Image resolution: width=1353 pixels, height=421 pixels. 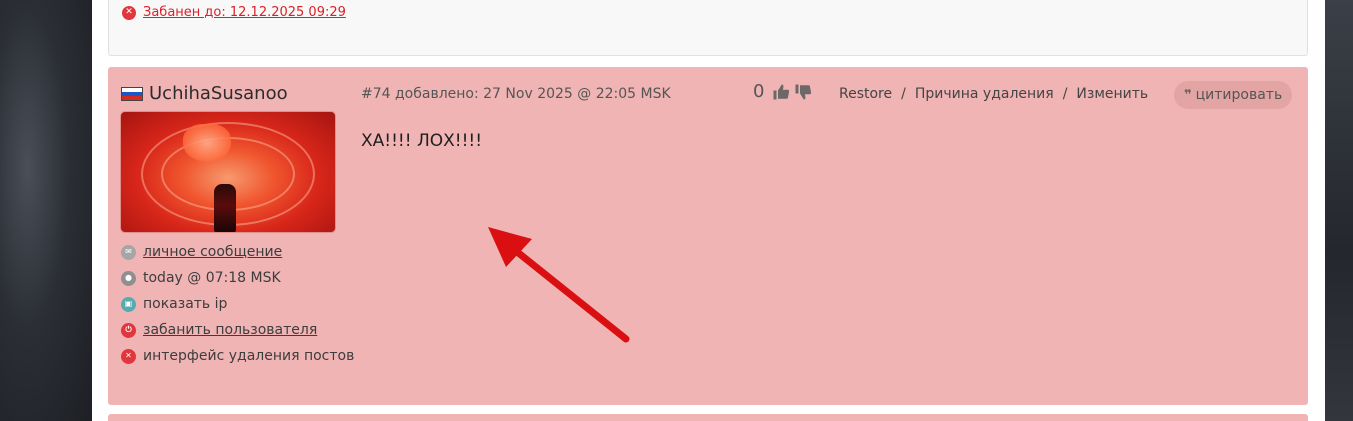 What do you see at coordinates (865, 94) in the screenshot?
I see `restore-link: Restore` at bounding box center [865, 94].